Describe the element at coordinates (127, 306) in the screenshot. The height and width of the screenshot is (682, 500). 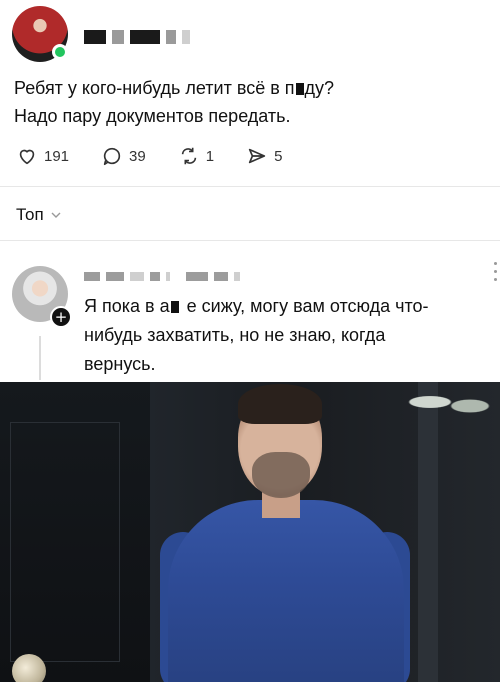
I see `comment-text-part: Я пока в а` at that location.